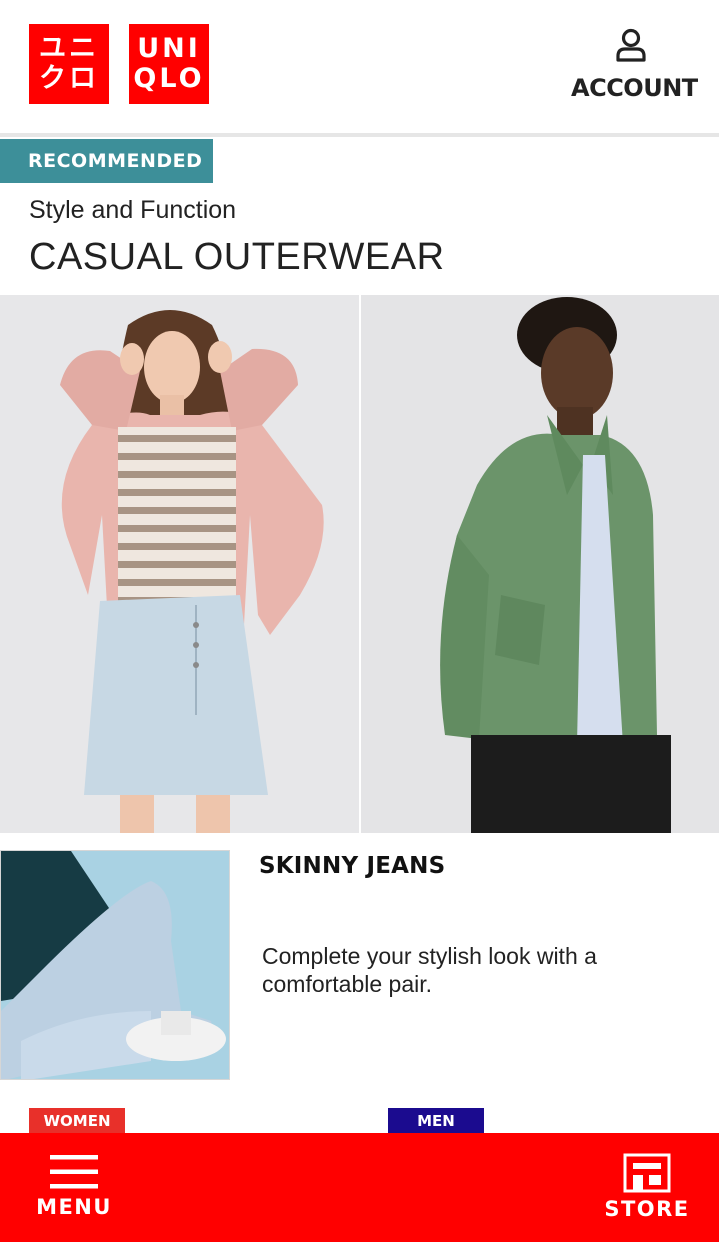 The image size is (719, 1242). I want to click on account-label: ACCOUNT, so click(634, 88).